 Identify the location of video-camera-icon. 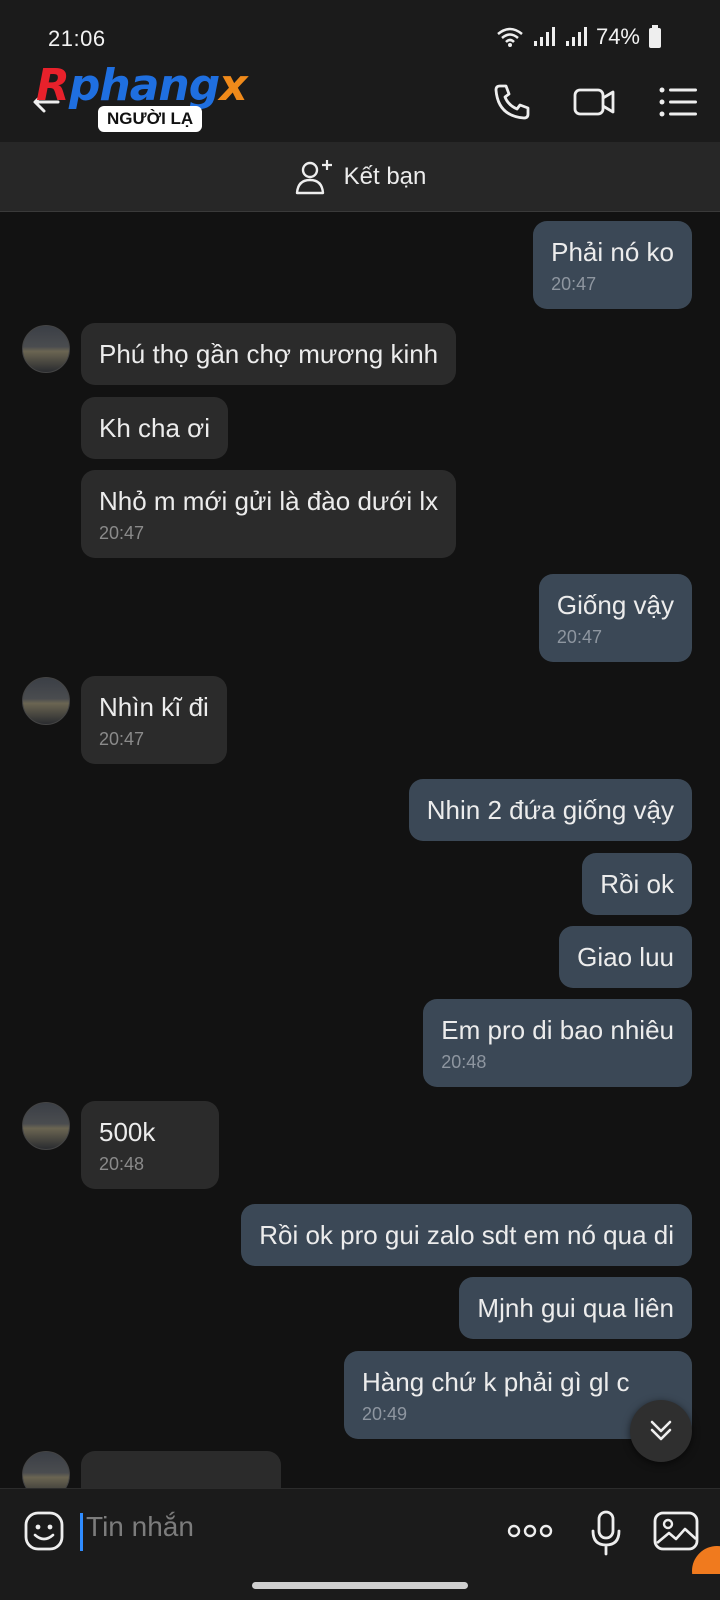
(594, 102).